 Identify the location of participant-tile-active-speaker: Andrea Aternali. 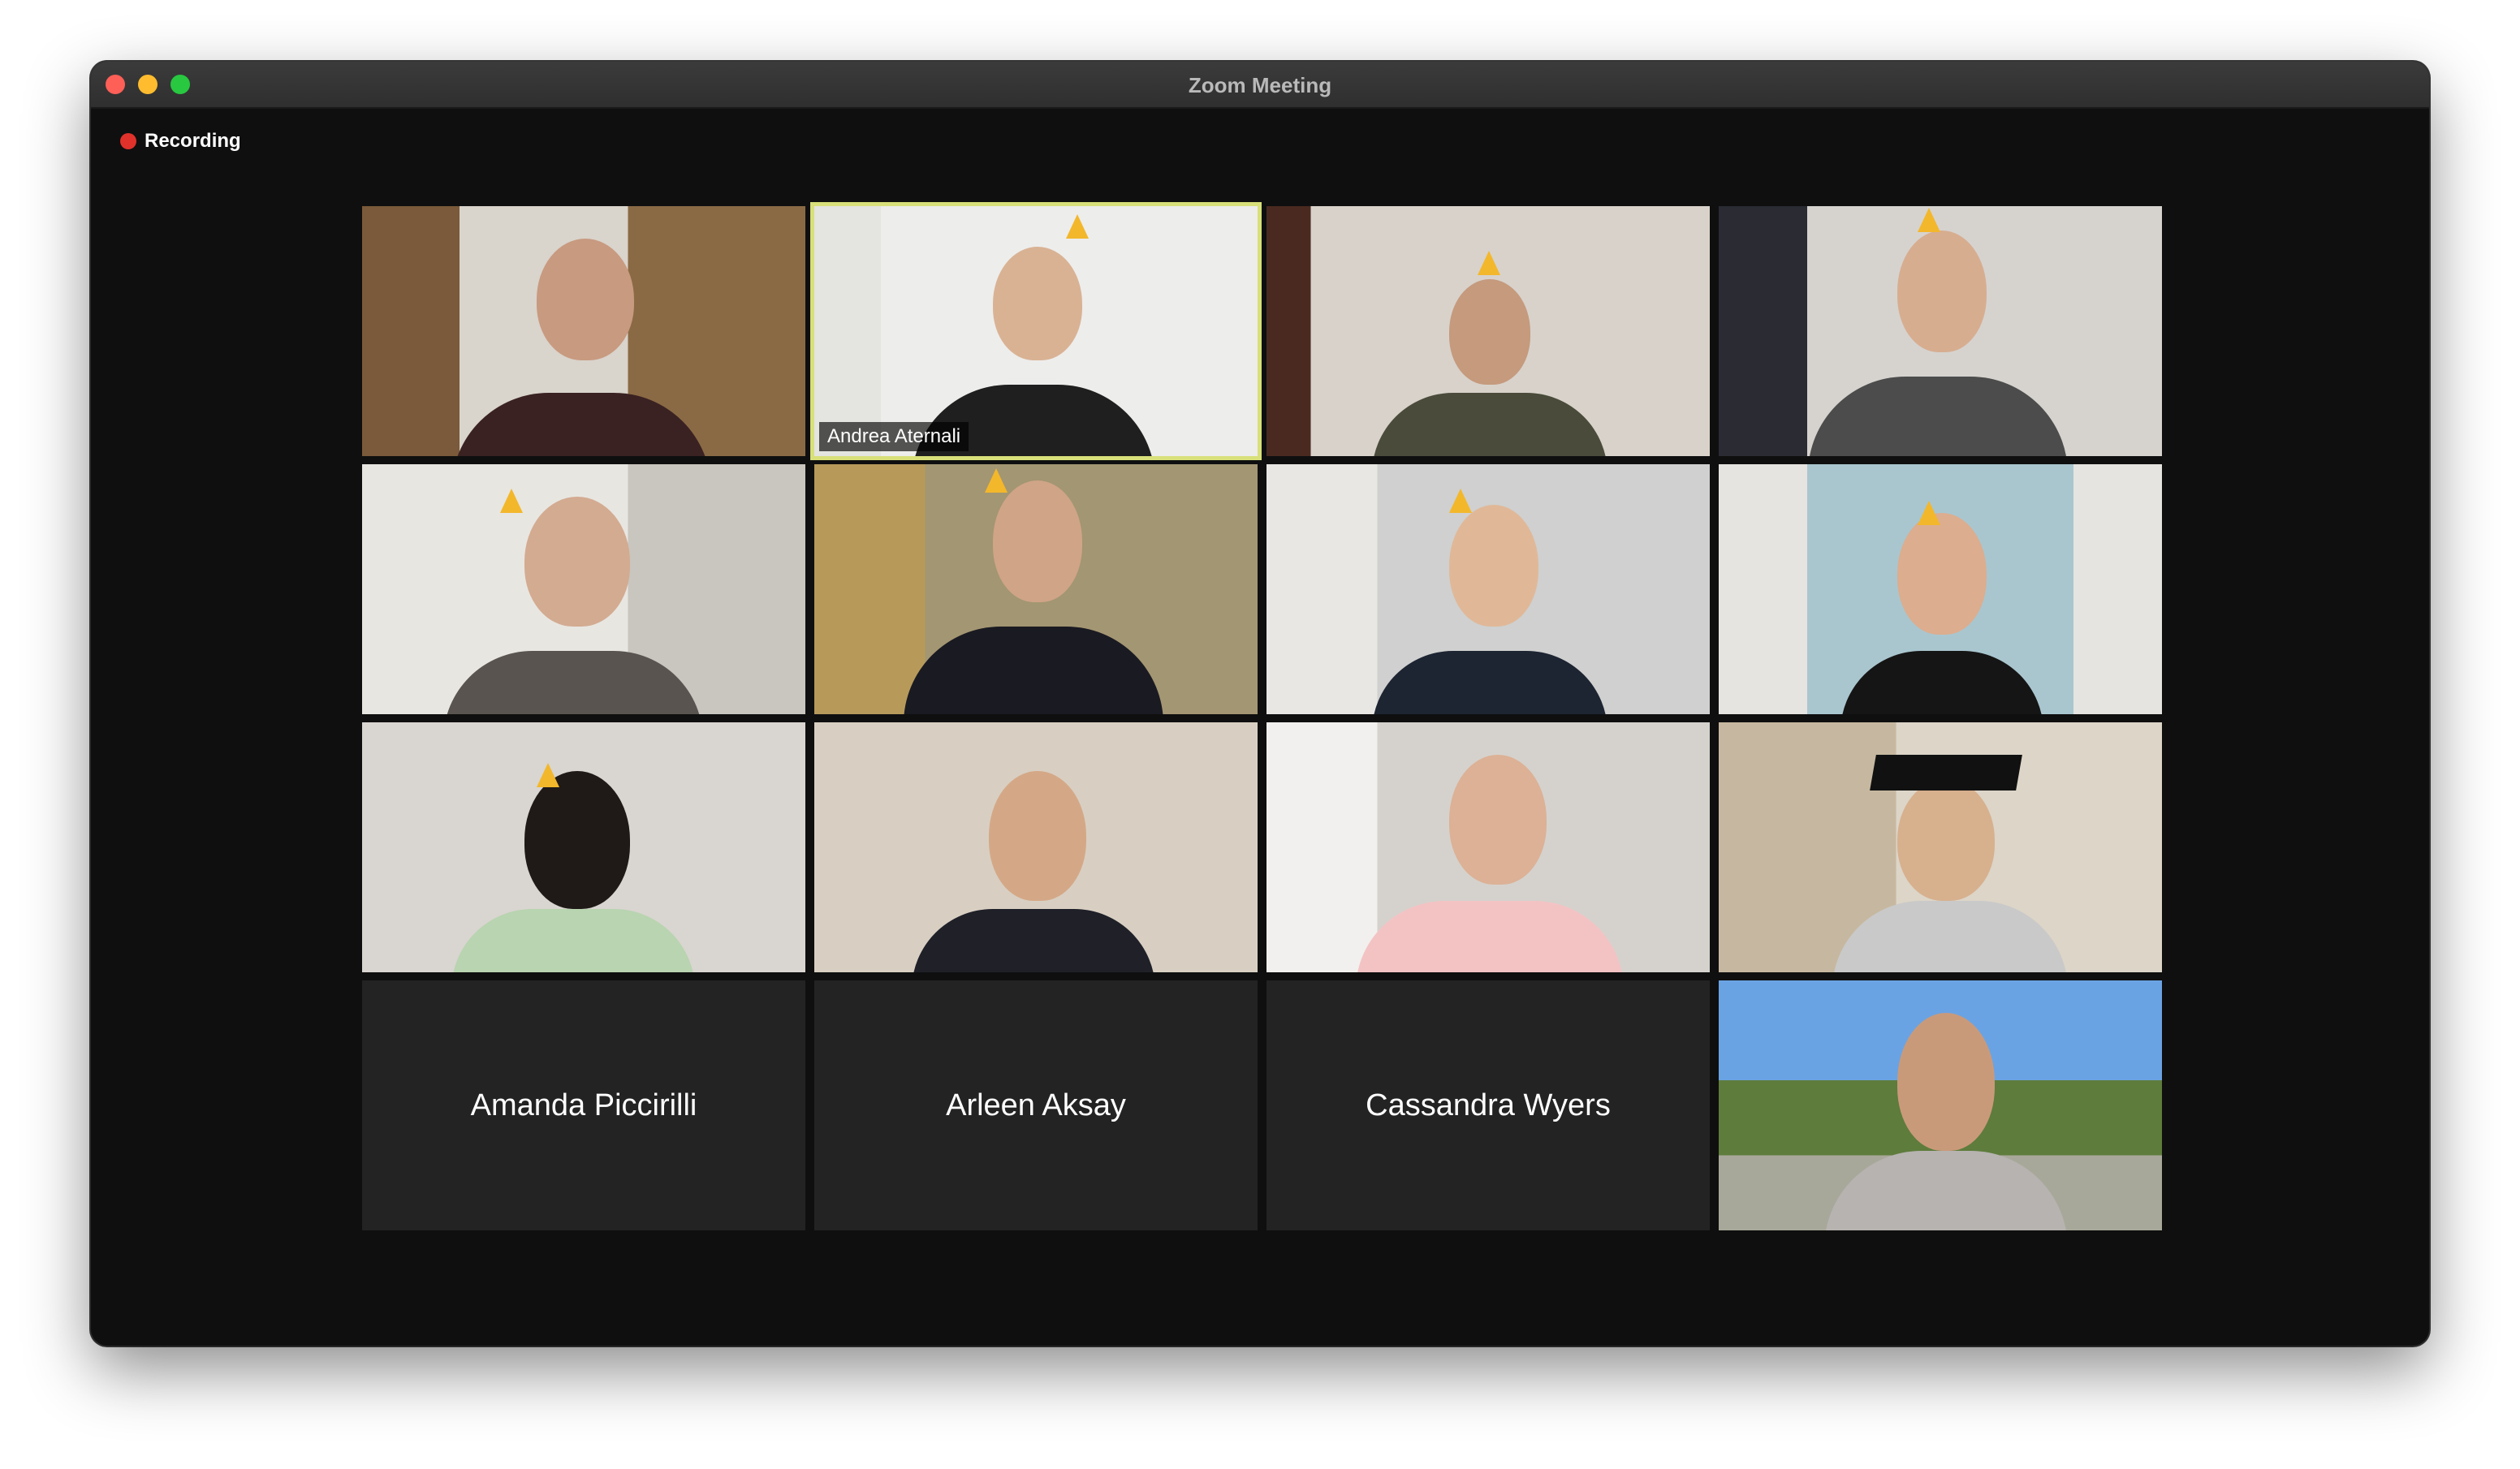
(1036, 331).